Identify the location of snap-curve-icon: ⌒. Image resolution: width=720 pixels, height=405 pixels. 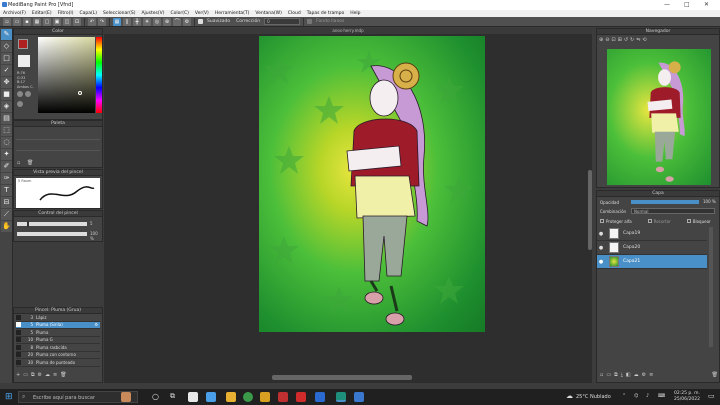
(177, 21).